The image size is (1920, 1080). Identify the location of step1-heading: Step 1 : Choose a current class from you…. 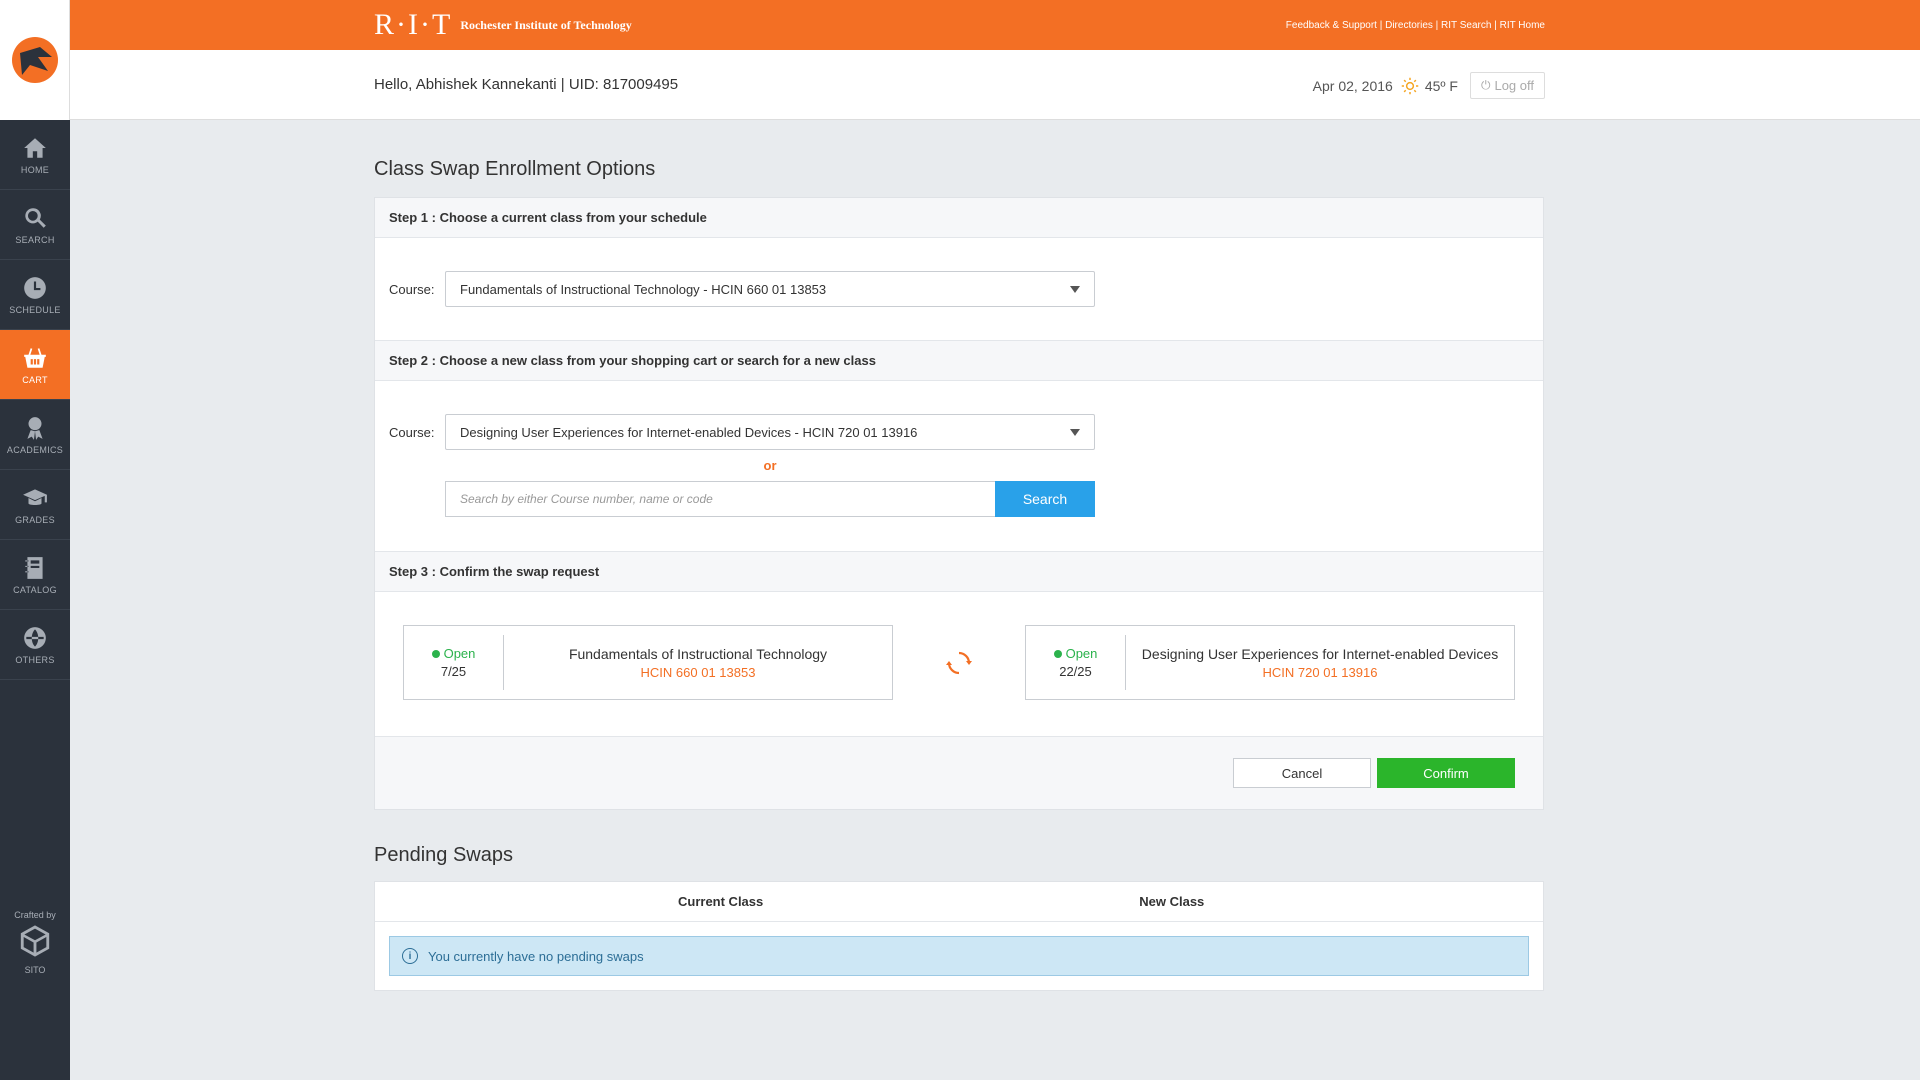
(959, 218).